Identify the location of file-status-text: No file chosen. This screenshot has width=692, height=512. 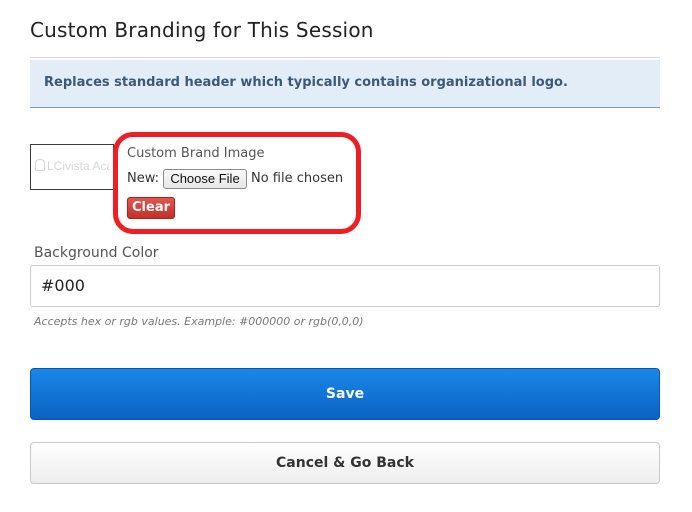
(297, 178).